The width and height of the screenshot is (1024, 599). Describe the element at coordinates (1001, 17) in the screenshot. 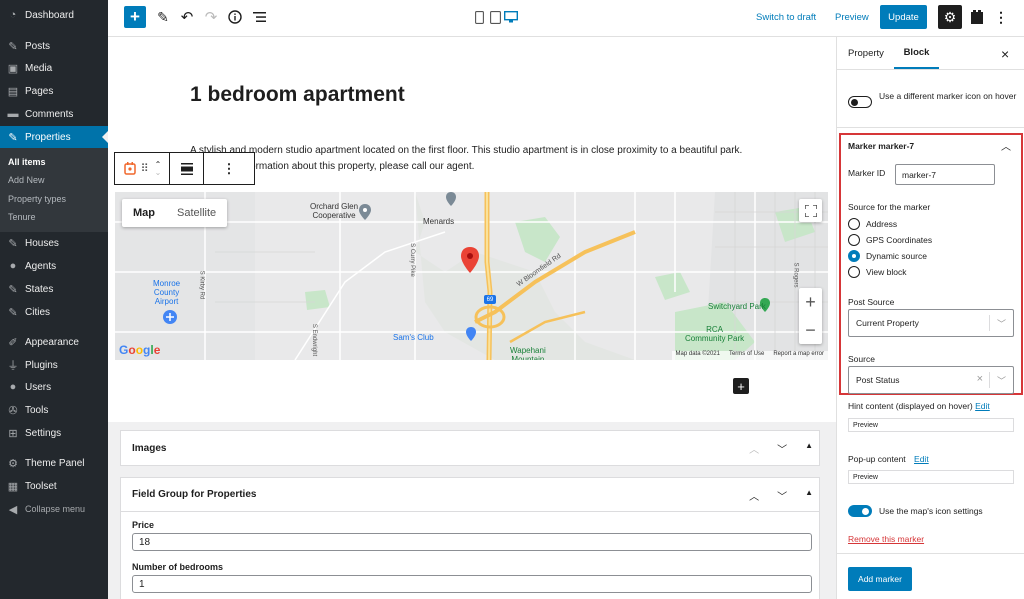

I see `more-options-button: ⋮` at that location.